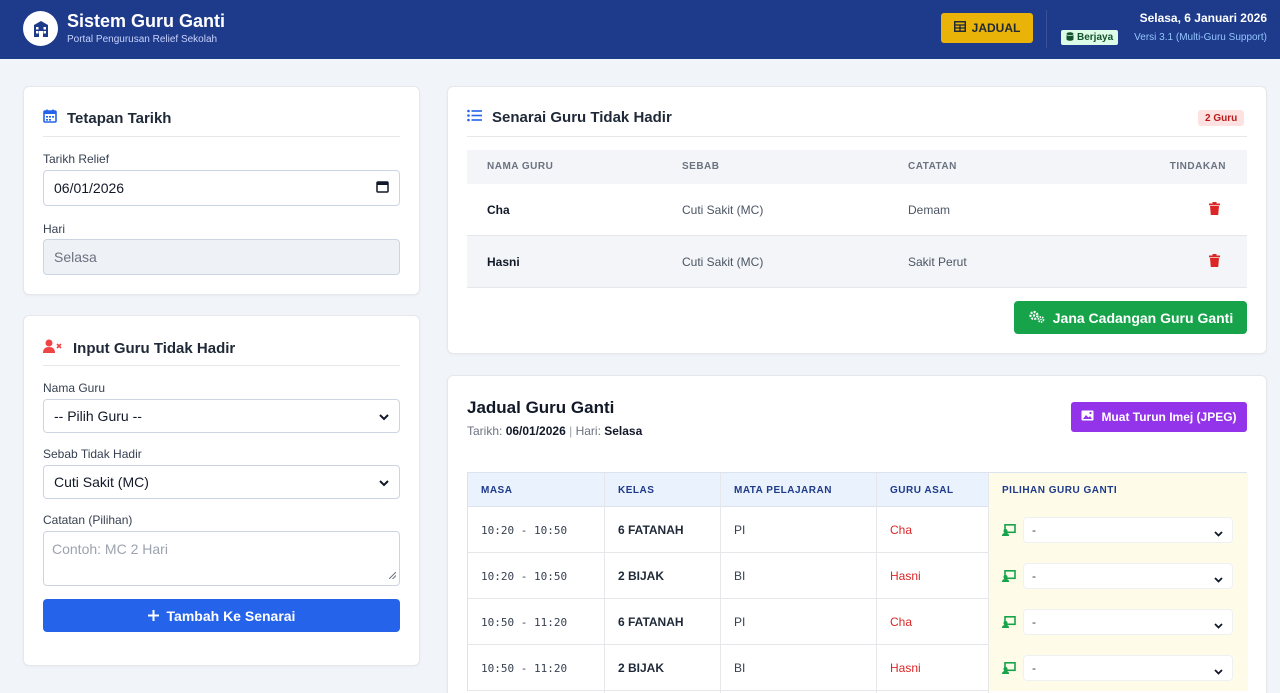  What do you see at coordinates (582, 117) in the screenshot?
I see `absent-list-title-text: Senarai Guru Tidak Hadir` at bounding box center [582, 117].